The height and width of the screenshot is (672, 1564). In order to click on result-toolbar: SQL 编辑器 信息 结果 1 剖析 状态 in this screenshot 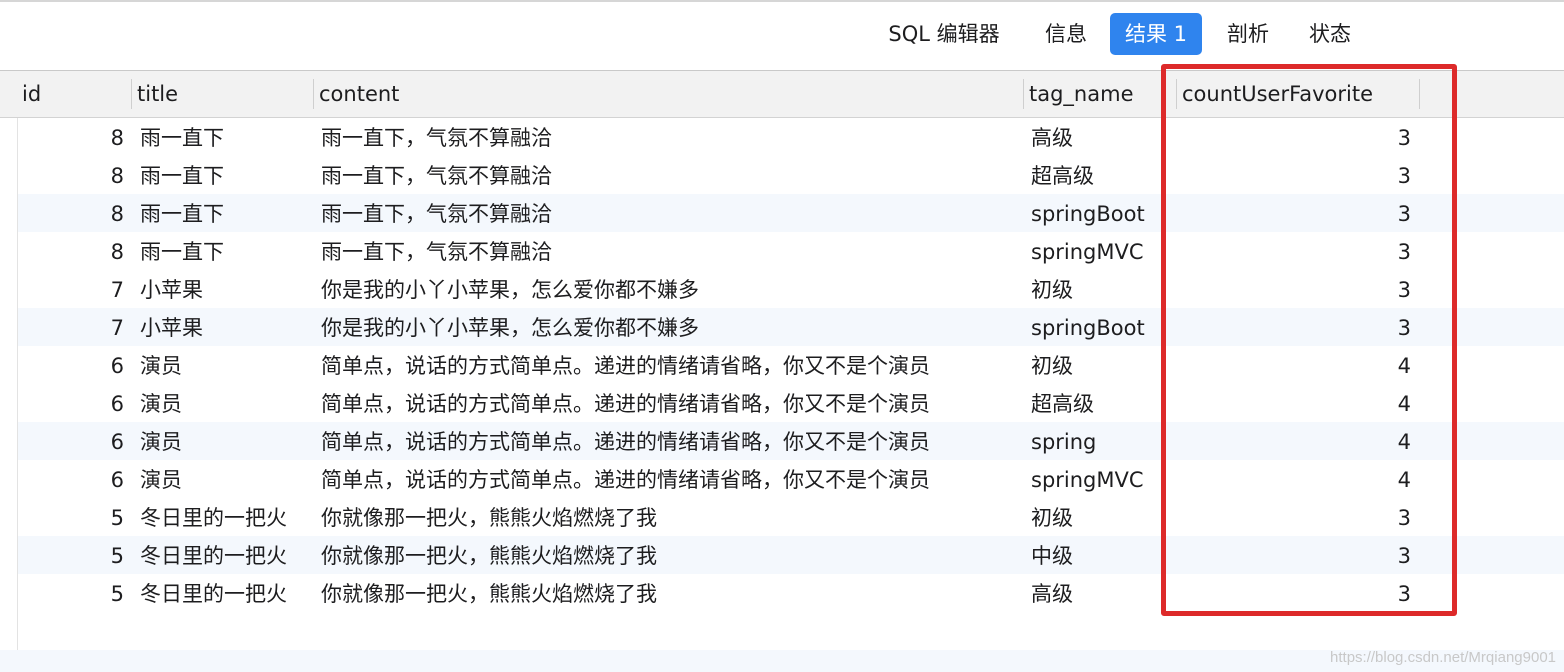, I will do `click(782, 36)`.